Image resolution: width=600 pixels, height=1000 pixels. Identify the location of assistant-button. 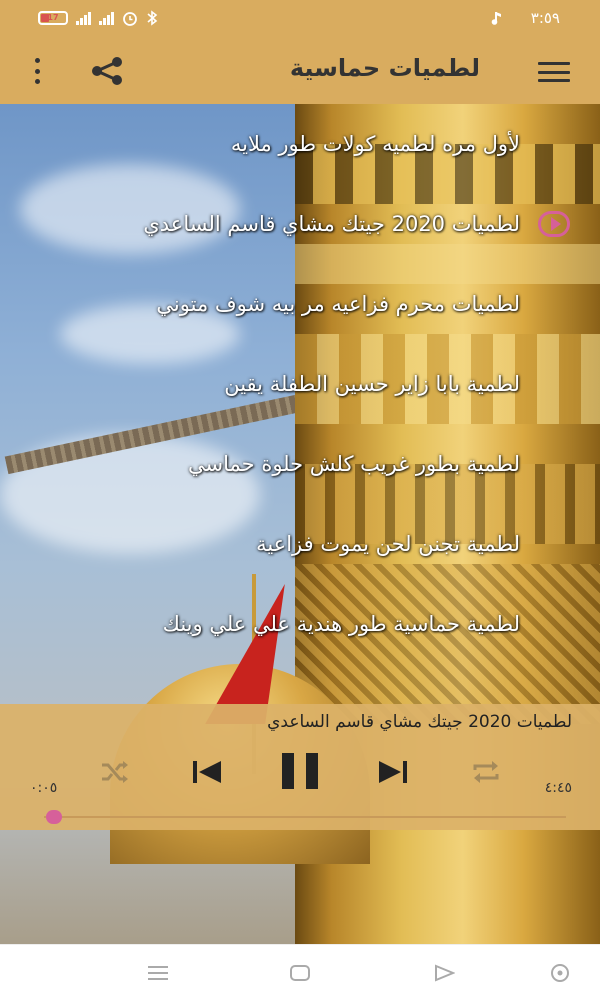
(560, 973).